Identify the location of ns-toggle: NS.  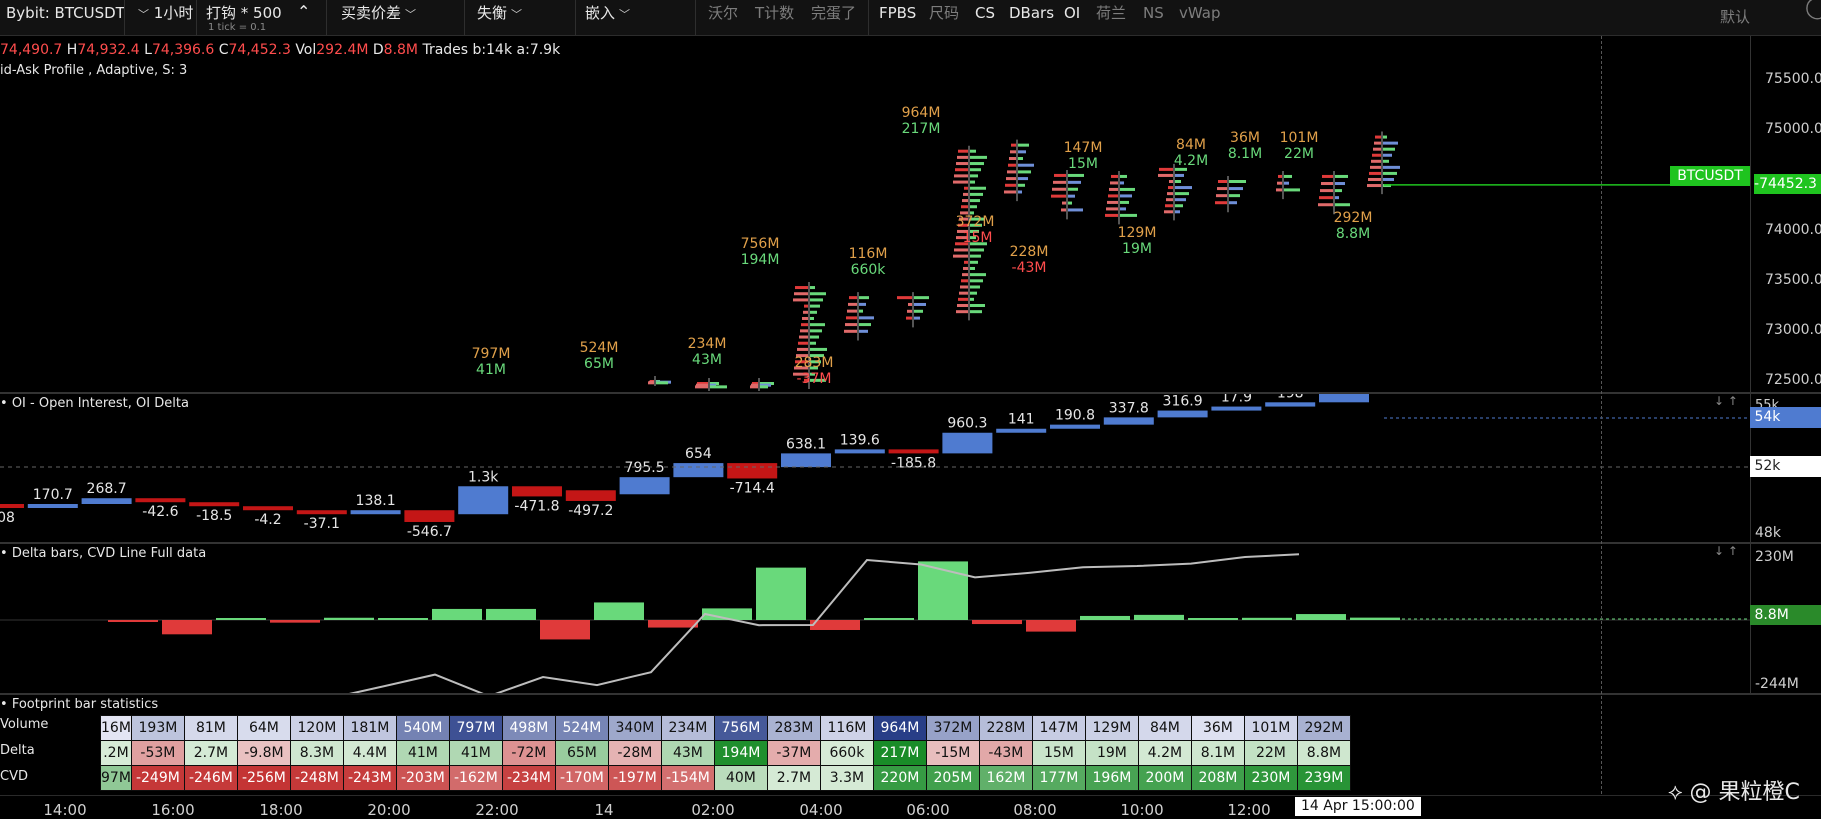
(1153, 17).